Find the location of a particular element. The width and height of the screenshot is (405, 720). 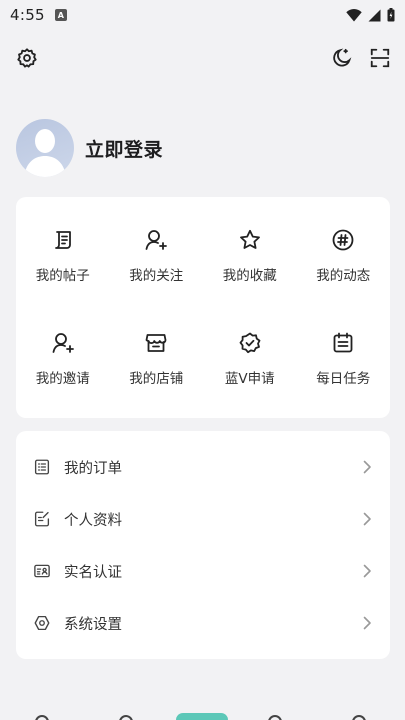

notification-icon: A is located at coordinates (60, 15).